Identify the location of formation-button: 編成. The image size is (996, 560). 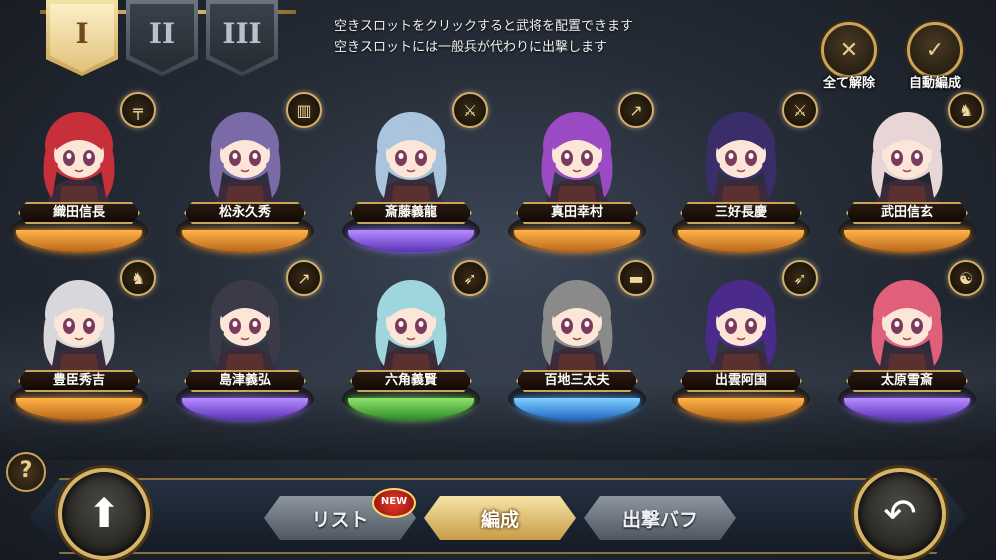
(500, 518).